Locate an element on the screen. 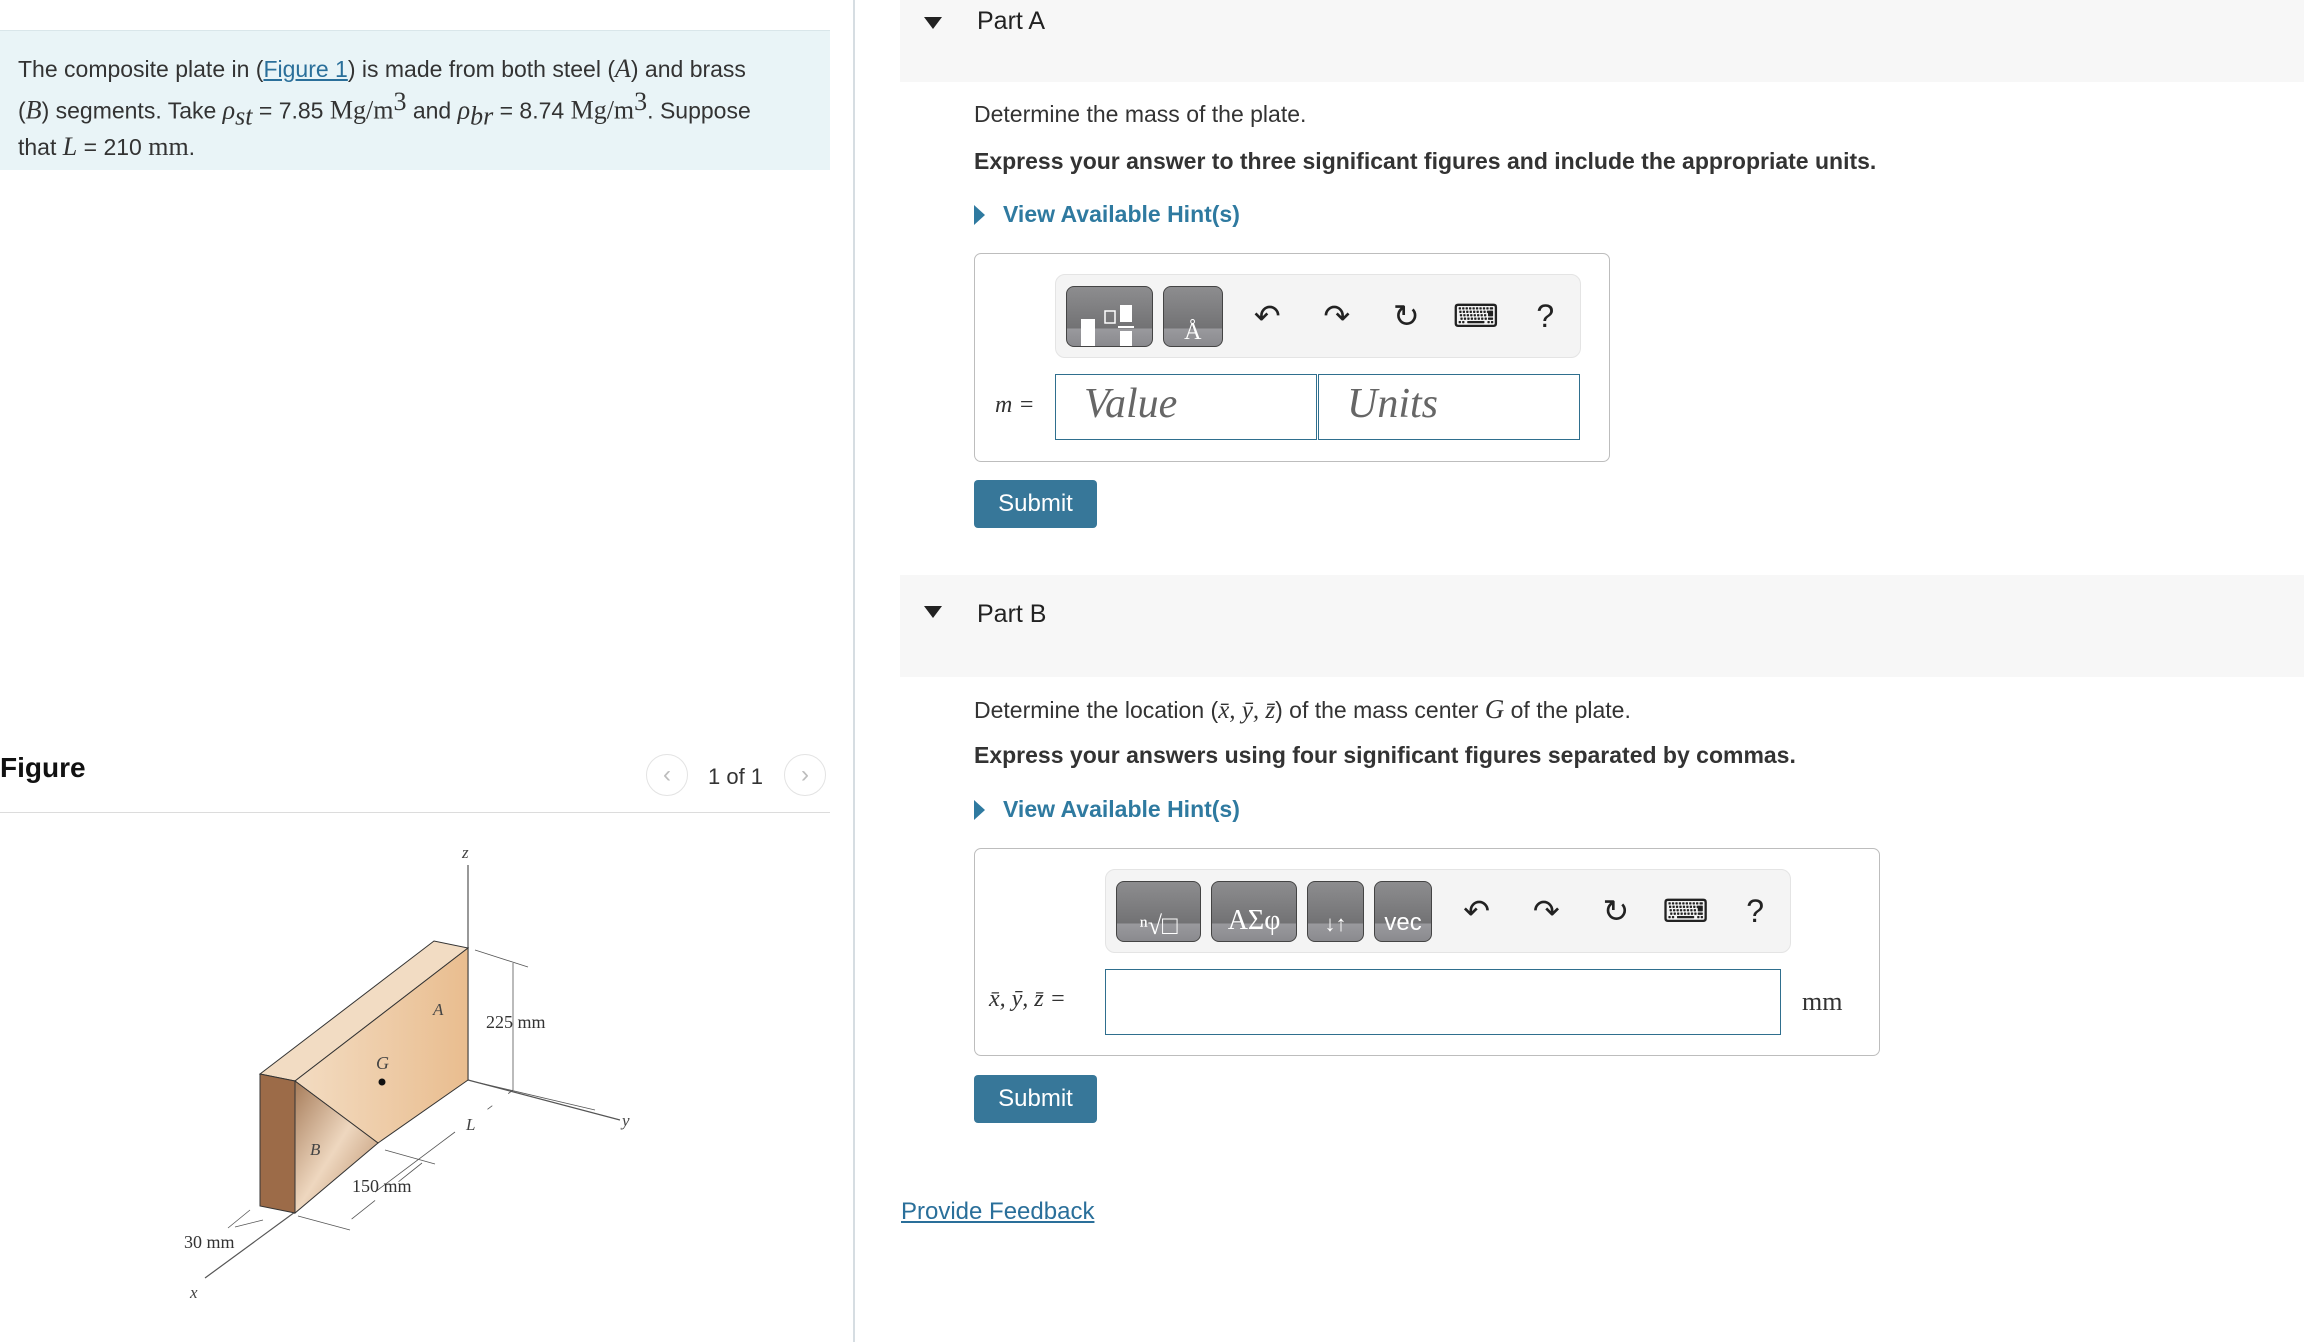  problem-text: and is located at coordinates (432, 110).